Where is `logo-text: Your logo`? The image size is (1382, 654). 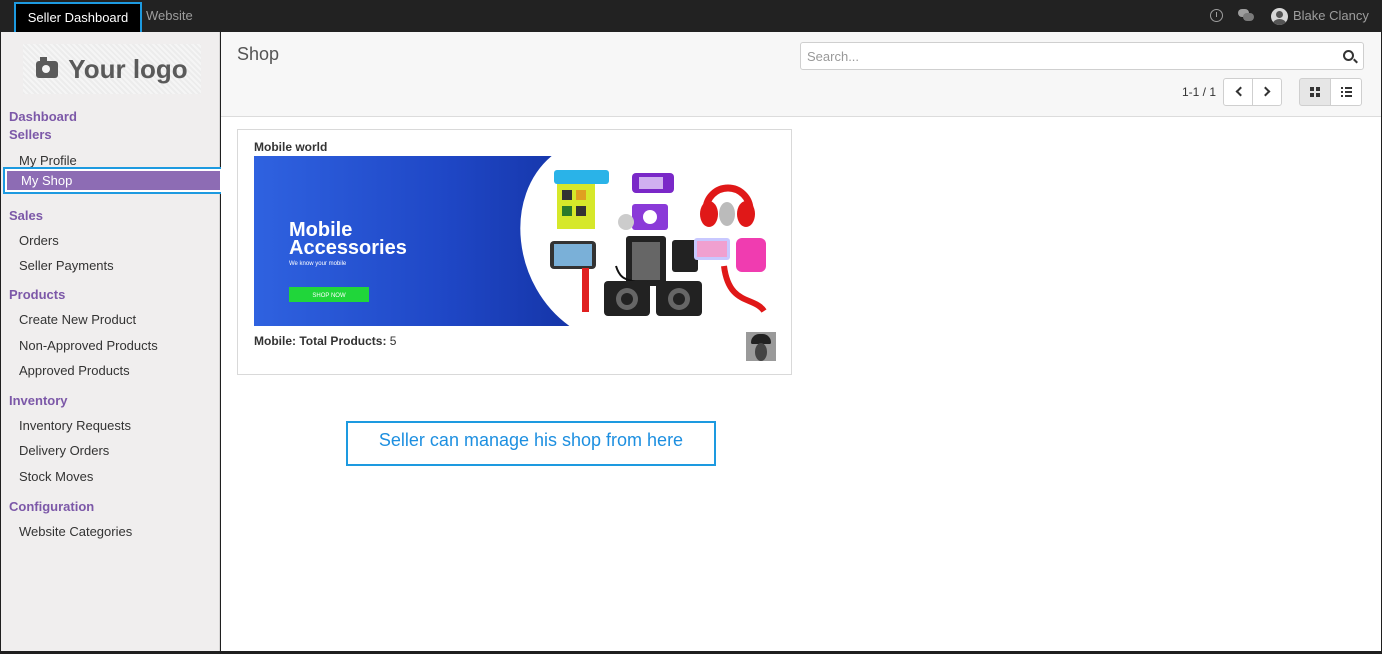
logo-text: Your logo is located at coordinates (128, 68).